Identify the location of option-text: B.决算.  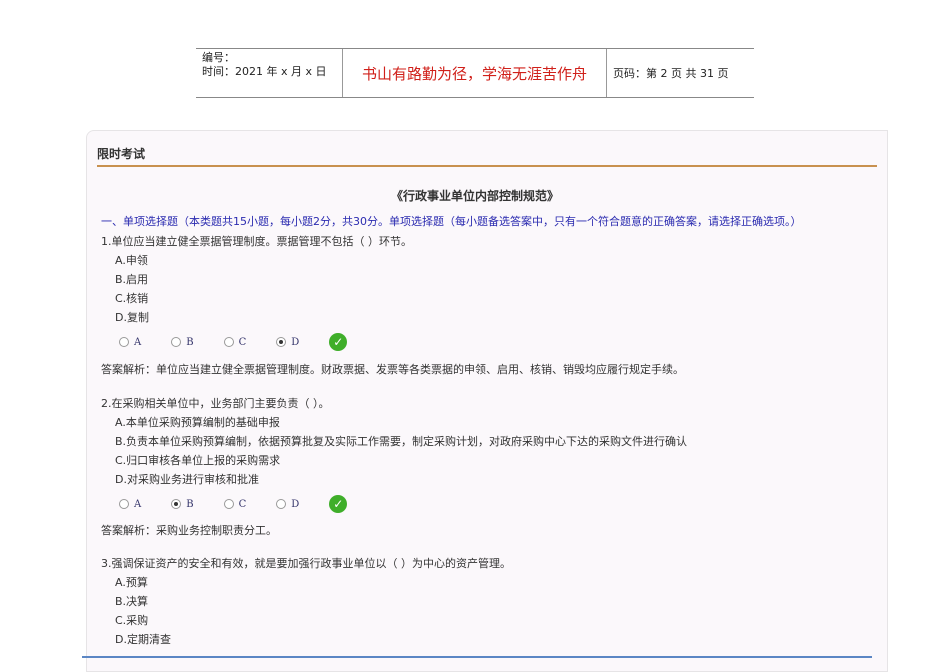
(132, 601).